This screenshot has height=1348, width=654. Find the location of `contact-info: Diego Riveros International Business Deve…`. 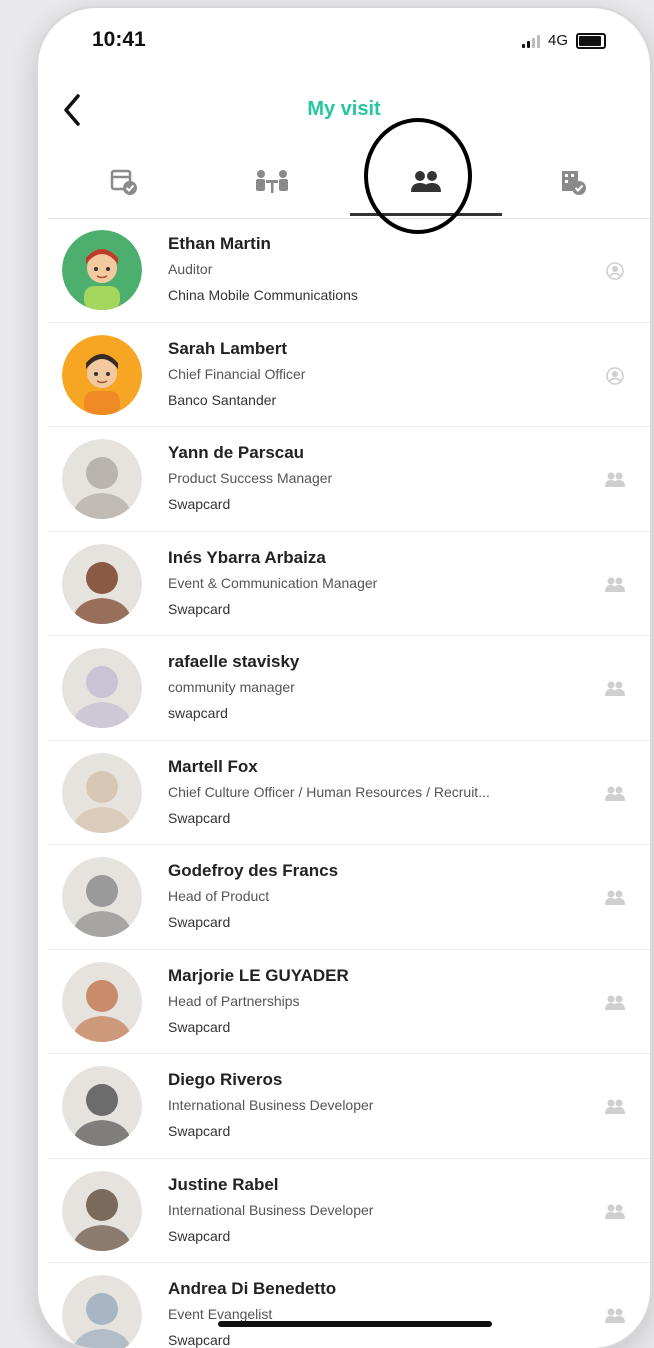

contact-info: Diego Riveros International Business Deve… is located at coordinates (379, 1106).